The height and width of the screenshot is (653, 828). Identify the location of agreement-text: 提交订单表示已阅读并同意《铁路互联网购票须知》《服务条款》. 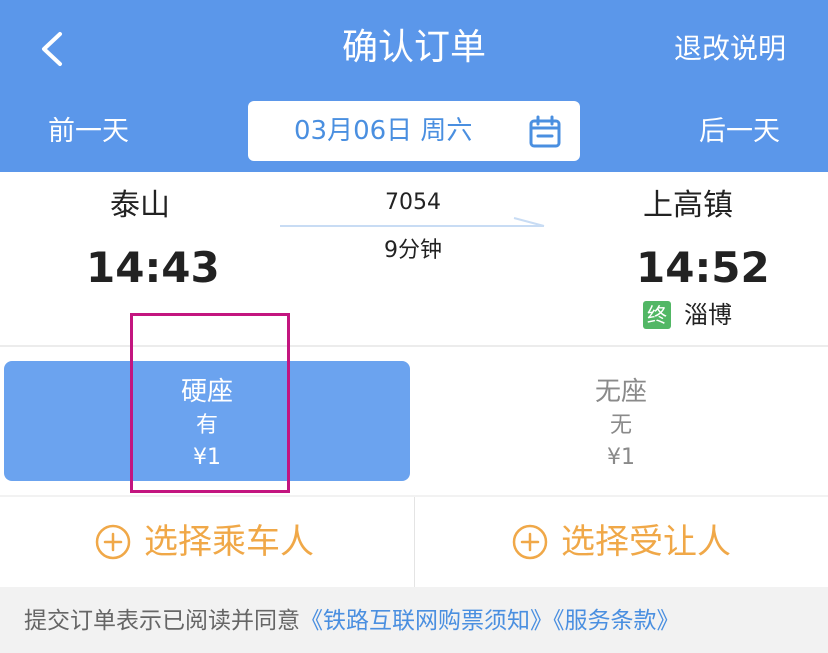
(352, 621).